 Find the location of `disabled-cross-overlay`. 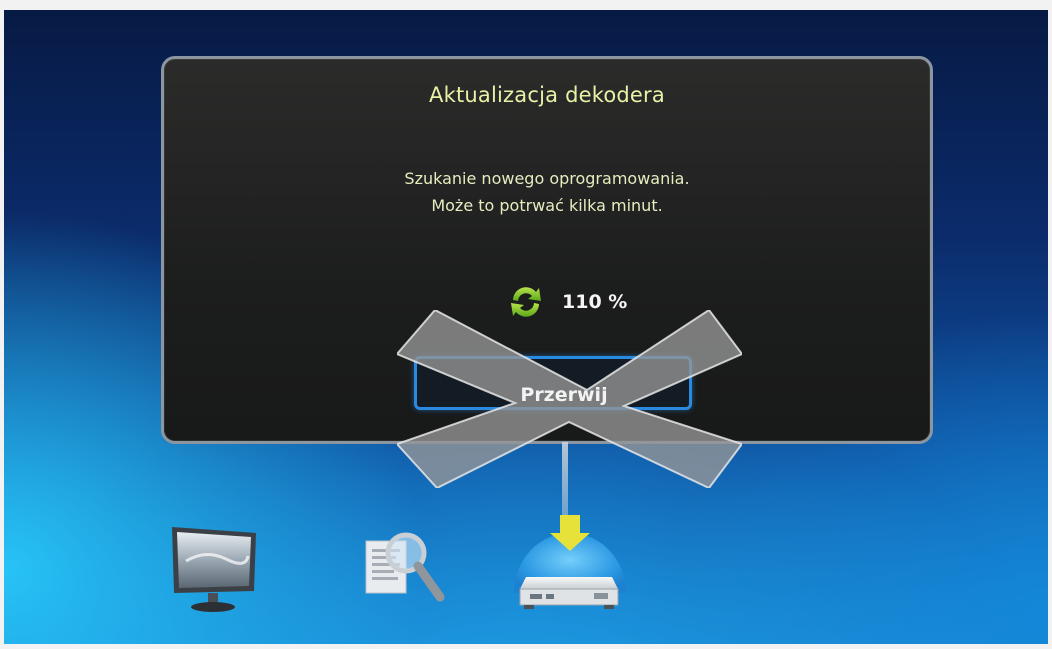

disabled-cross-overlay is located at coordinates (569, 399).